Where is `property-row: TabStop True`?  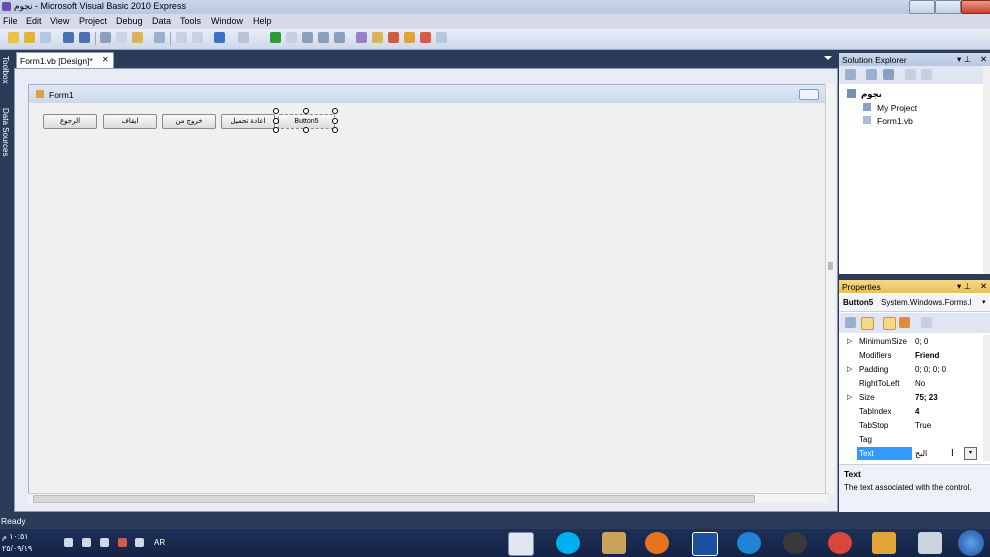
property-row: TabStop True is located at coordinates (914, 426).